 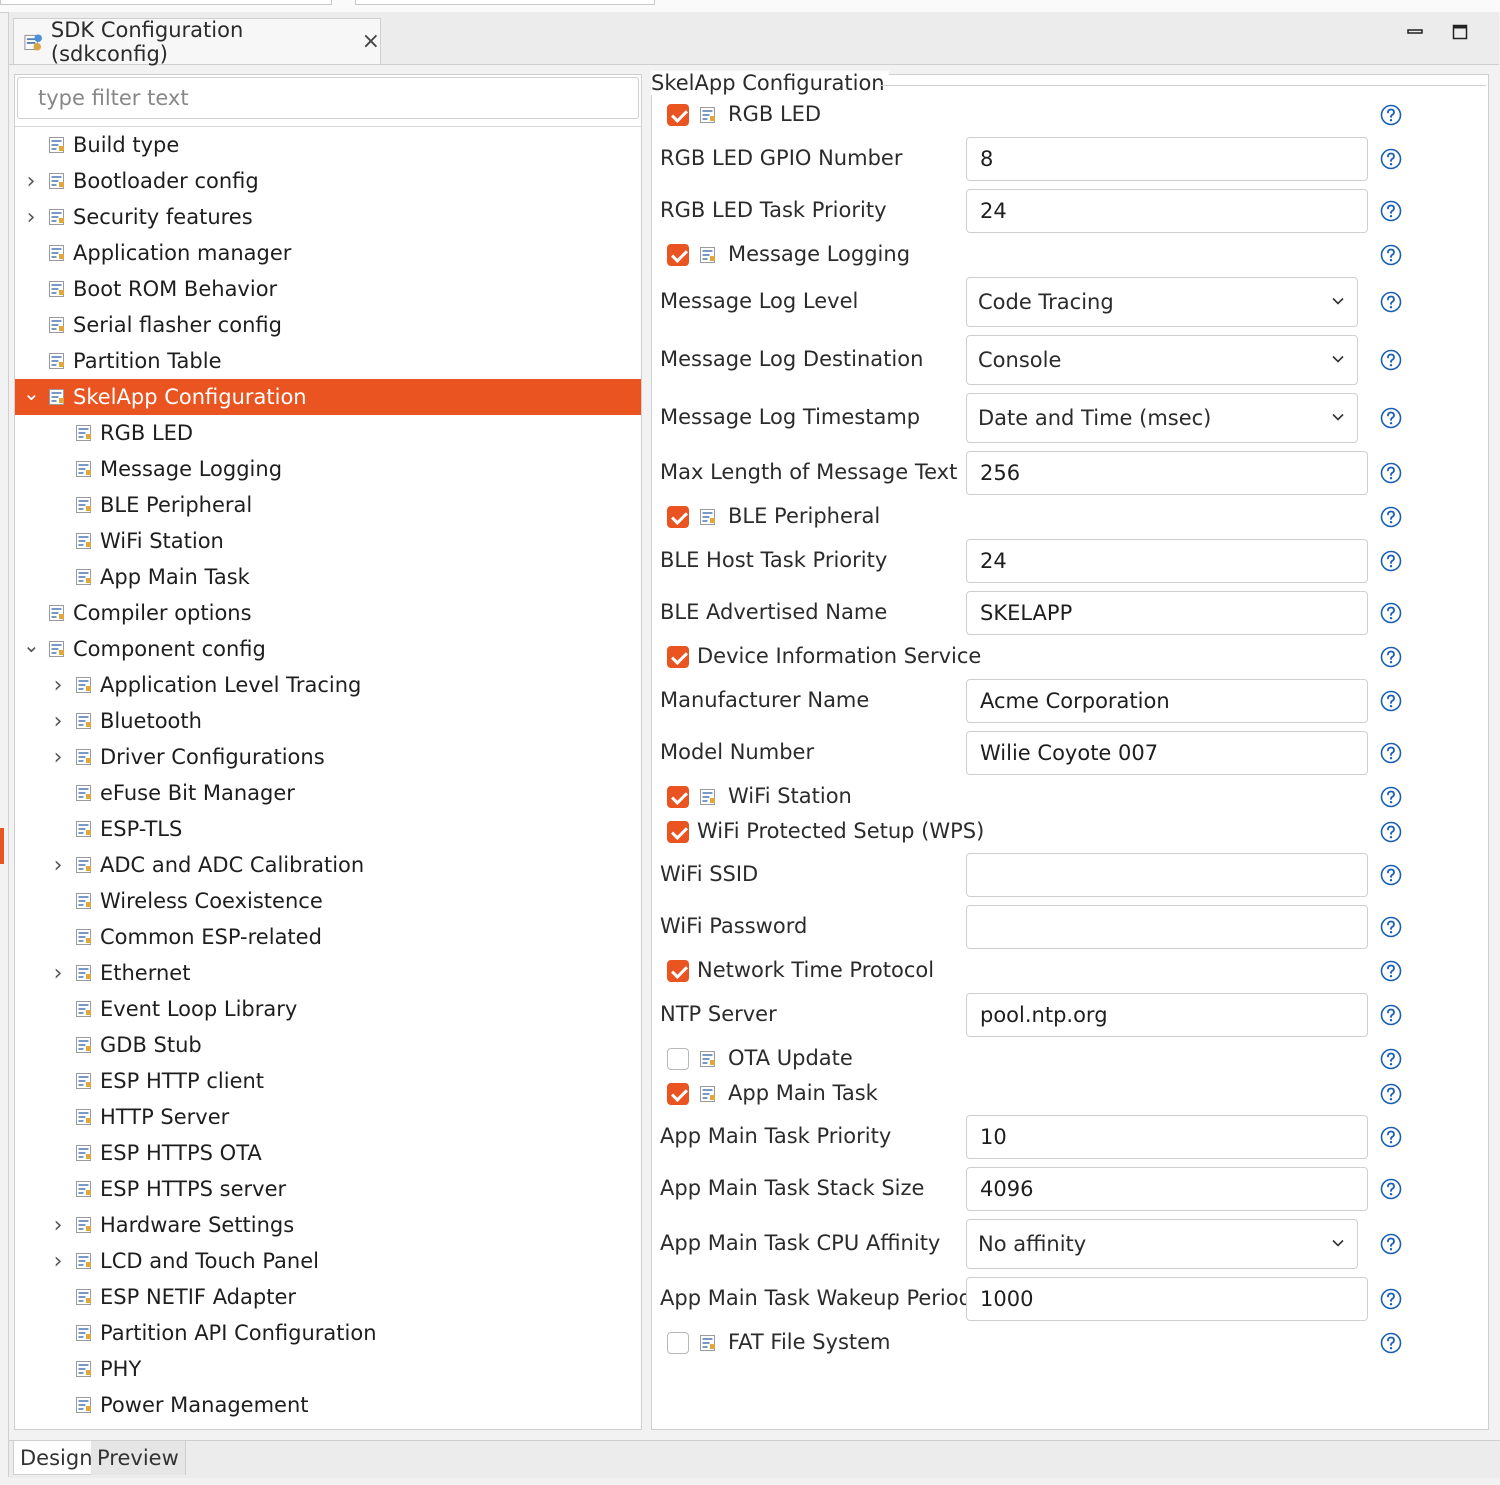 What do you see at coordinates (328, 469) in the screenshot?
I see `tree-item: Message Logging` at bounding box center [328, 469].